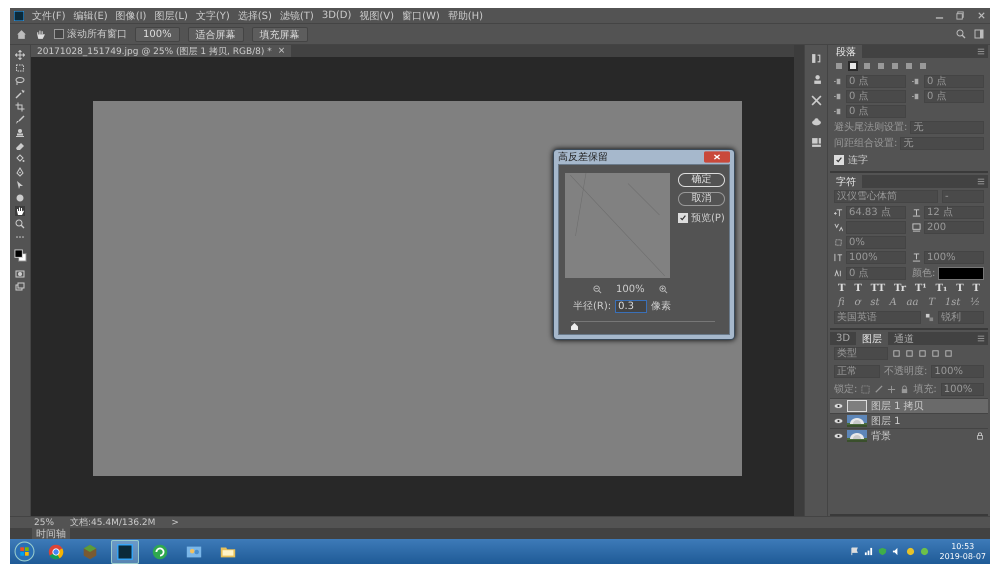  Describe the element at coordinates (846, 51) in the screenshot. I see `panel-tab: 段落` at that location.